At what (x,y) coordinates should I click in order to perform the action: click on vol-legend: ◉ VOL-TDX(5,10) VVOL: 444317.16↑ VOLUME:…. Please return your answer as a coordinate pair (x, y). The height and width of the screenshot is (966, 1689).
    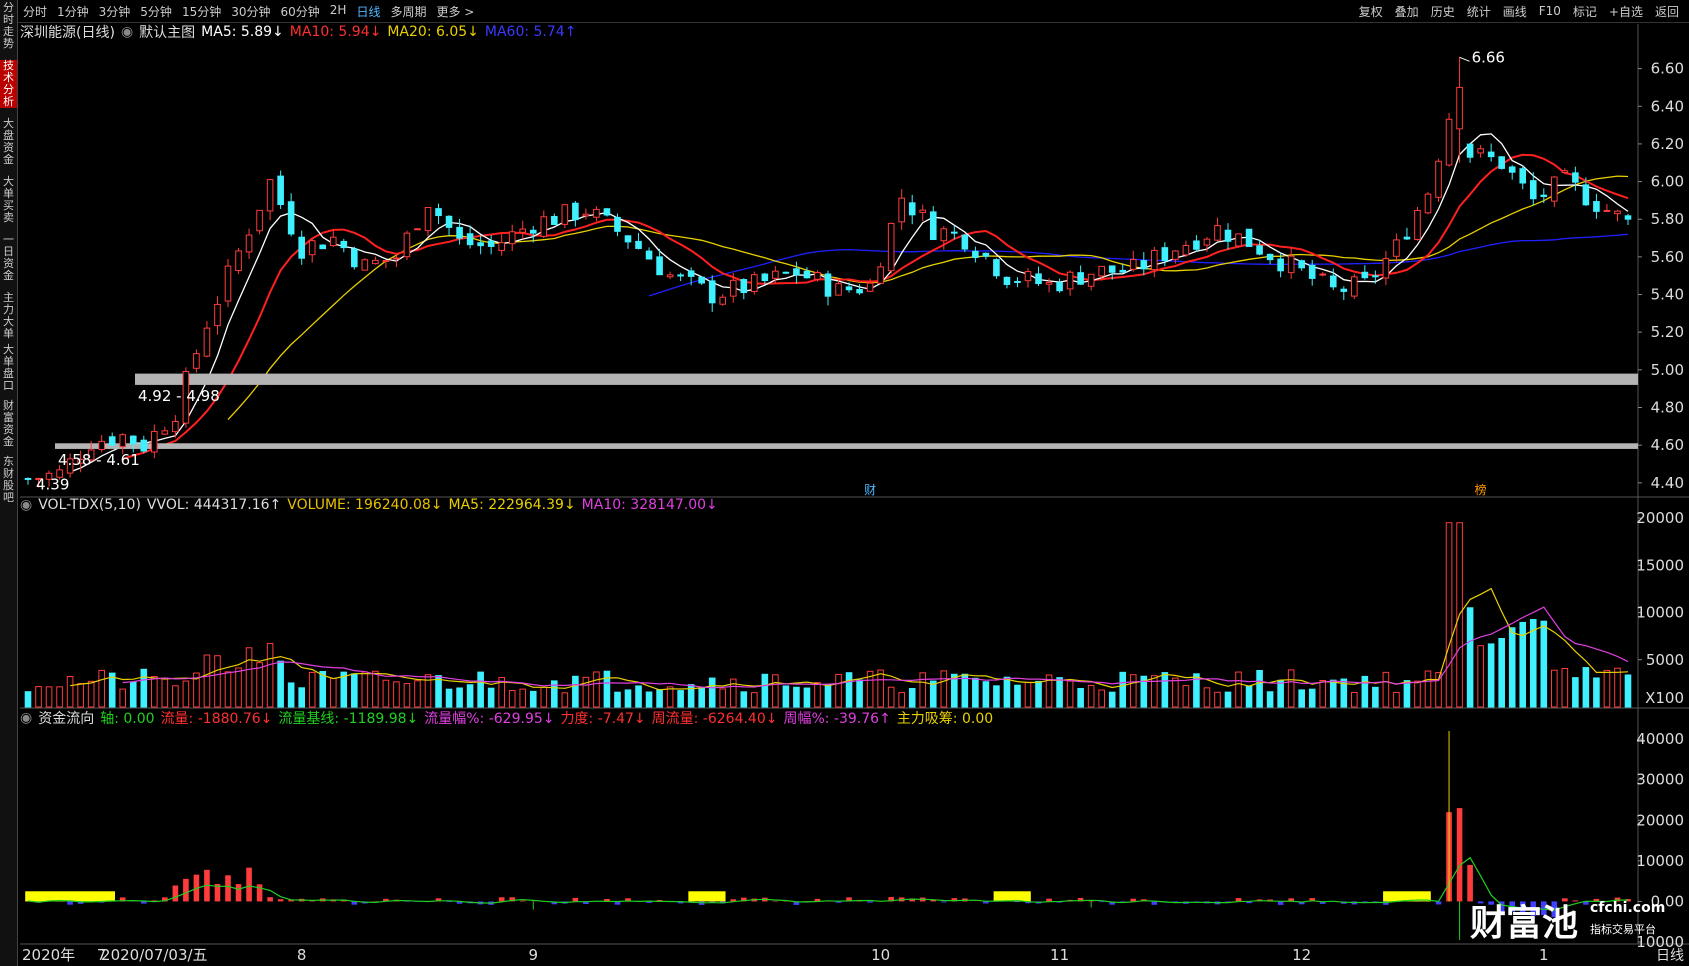
    Looking at the image, I should click on (372, 505).